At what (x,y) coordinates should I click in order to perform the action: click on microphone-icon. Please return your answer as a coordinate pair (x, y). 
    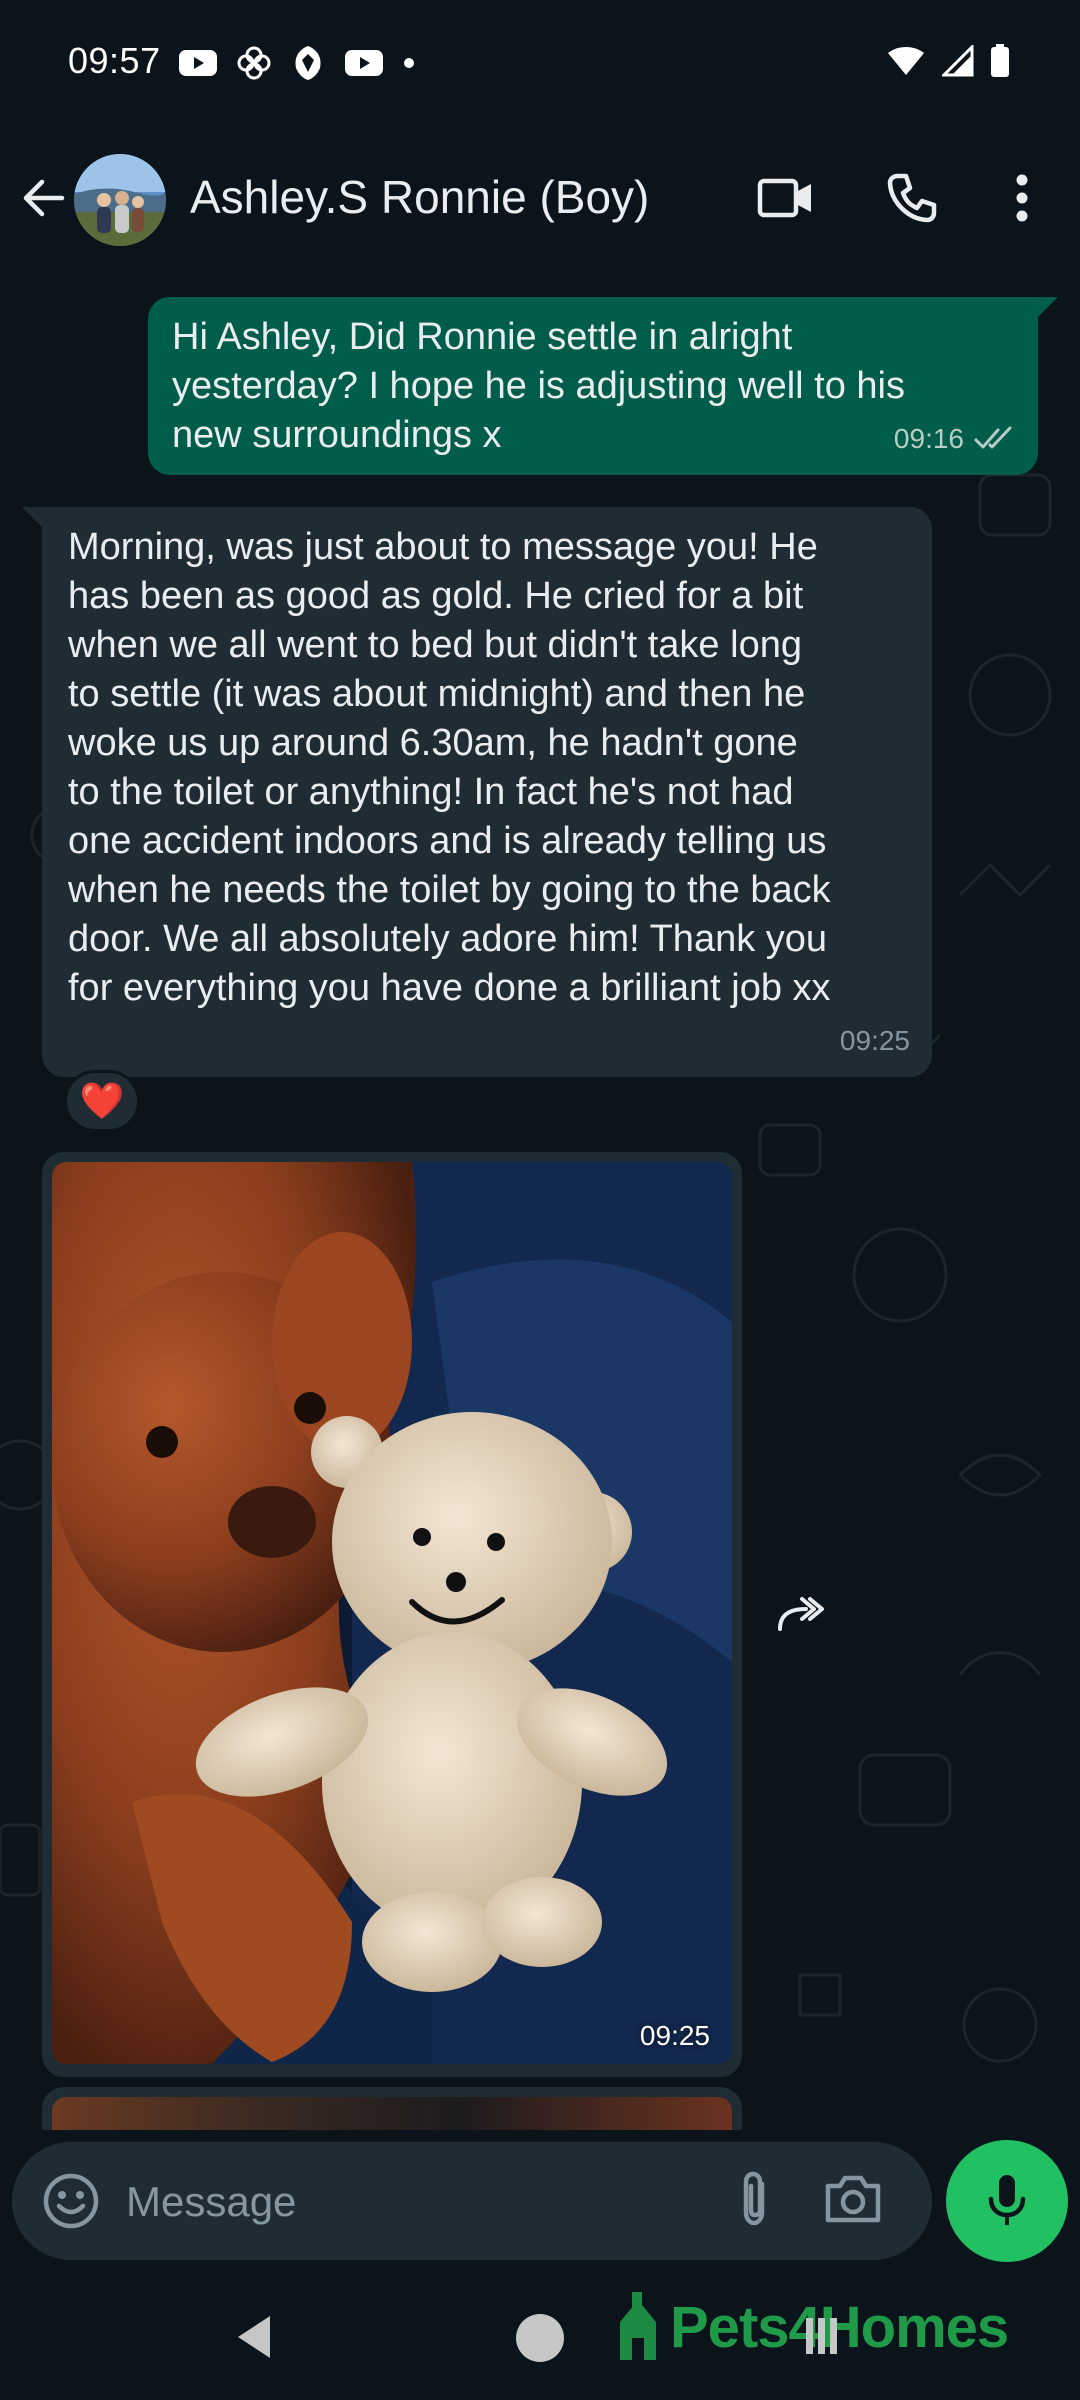
    Looking at the image, I should click on (1007, 2200).